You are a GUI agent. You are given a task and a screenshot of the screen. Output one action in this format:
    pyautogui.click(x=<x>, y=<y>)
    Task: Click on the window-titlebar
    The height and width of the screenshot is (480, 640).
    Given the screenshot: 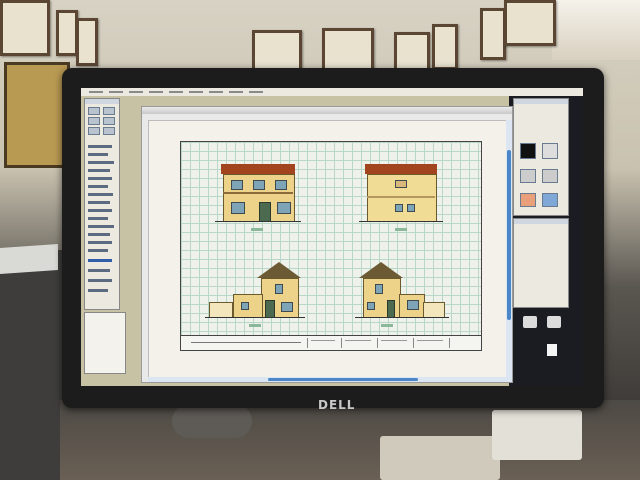 What is the action you would take?
    pyautogui.click(x=327, y=110)
    